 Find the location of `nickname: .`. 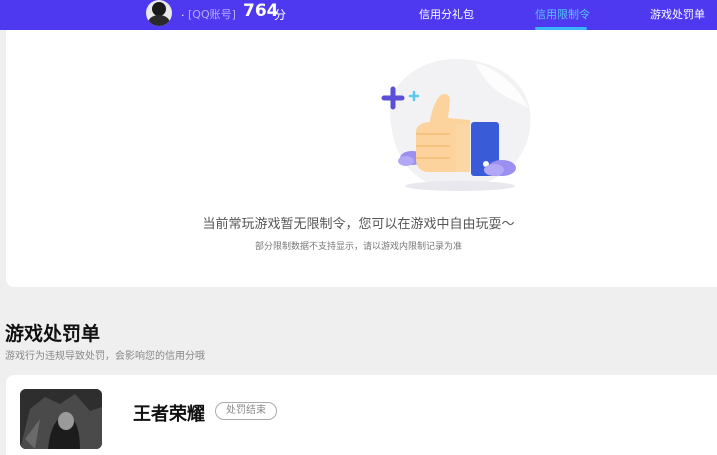

nickname: . is located at coordinates (183, 12).